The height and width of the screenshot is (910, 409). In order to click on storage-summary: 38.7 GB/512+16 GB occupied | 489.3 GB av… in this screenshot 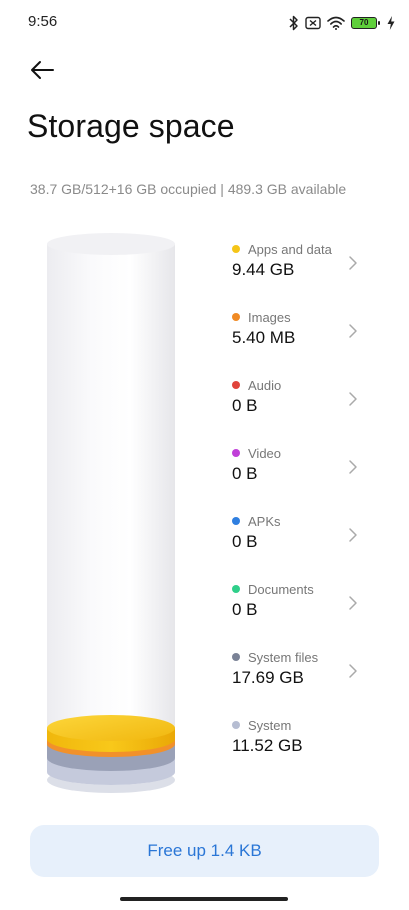, I will do `click(188, 189)`.